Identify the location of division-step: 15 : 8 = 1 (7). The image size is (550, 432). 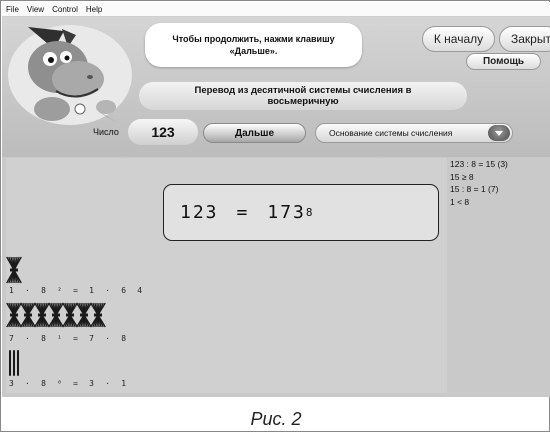
(474, 189).